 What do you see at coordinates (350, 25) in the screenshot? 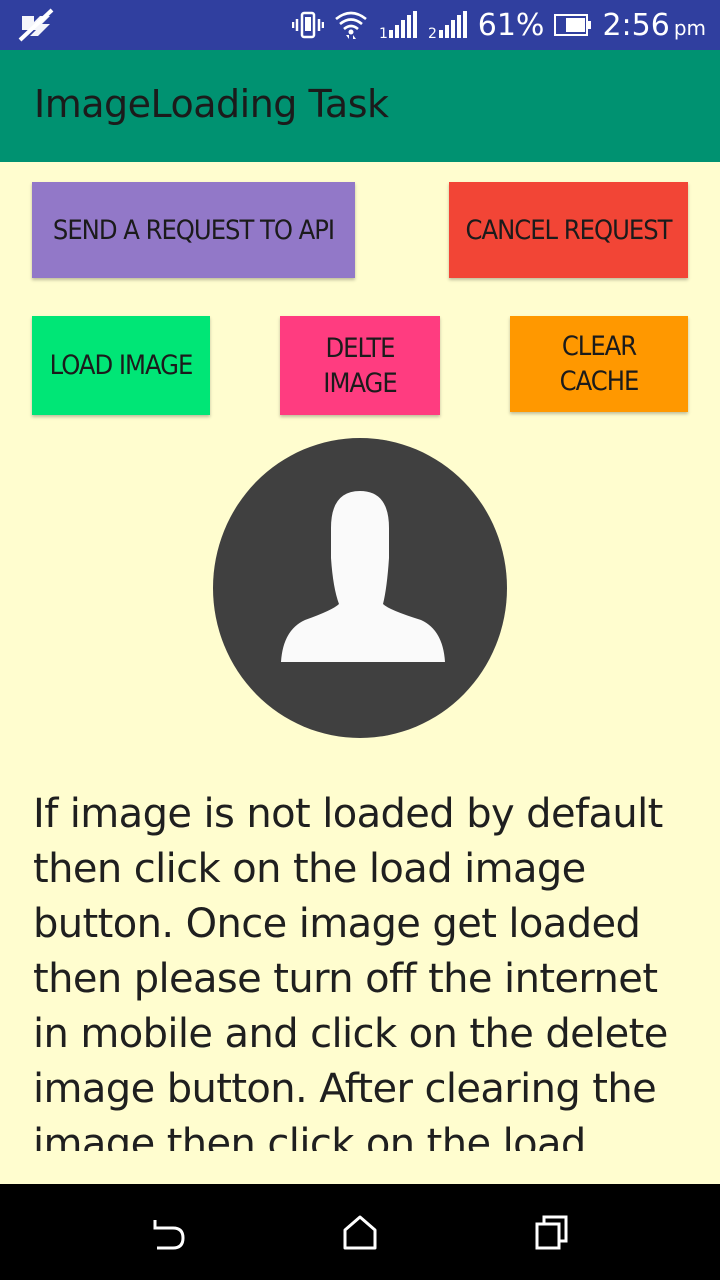
I see `wifi-icon` at bounding box center [350, 25].